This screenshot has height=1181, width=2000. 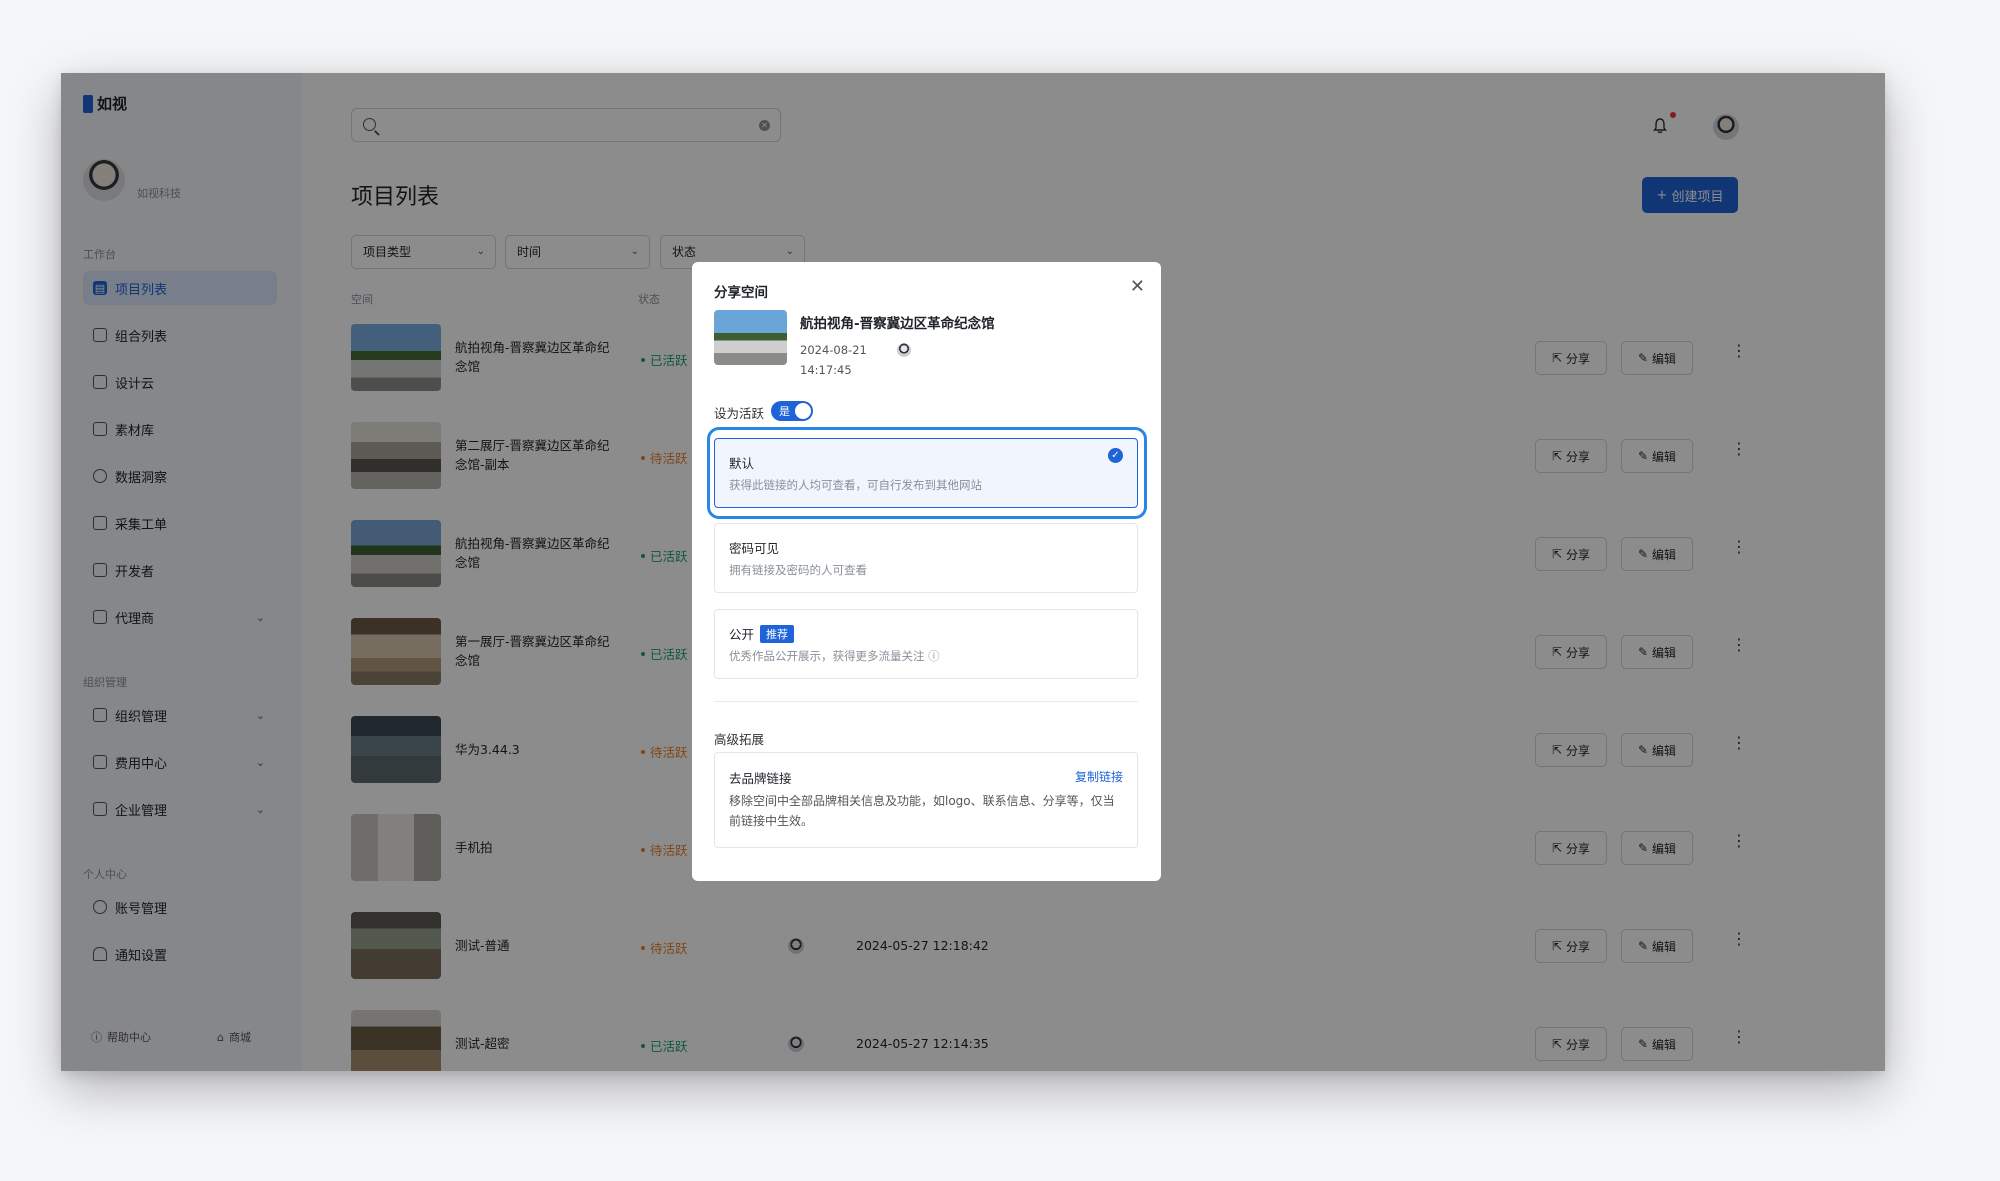 I want to click on option-title: 密码可见, so click(x=754, y=548).